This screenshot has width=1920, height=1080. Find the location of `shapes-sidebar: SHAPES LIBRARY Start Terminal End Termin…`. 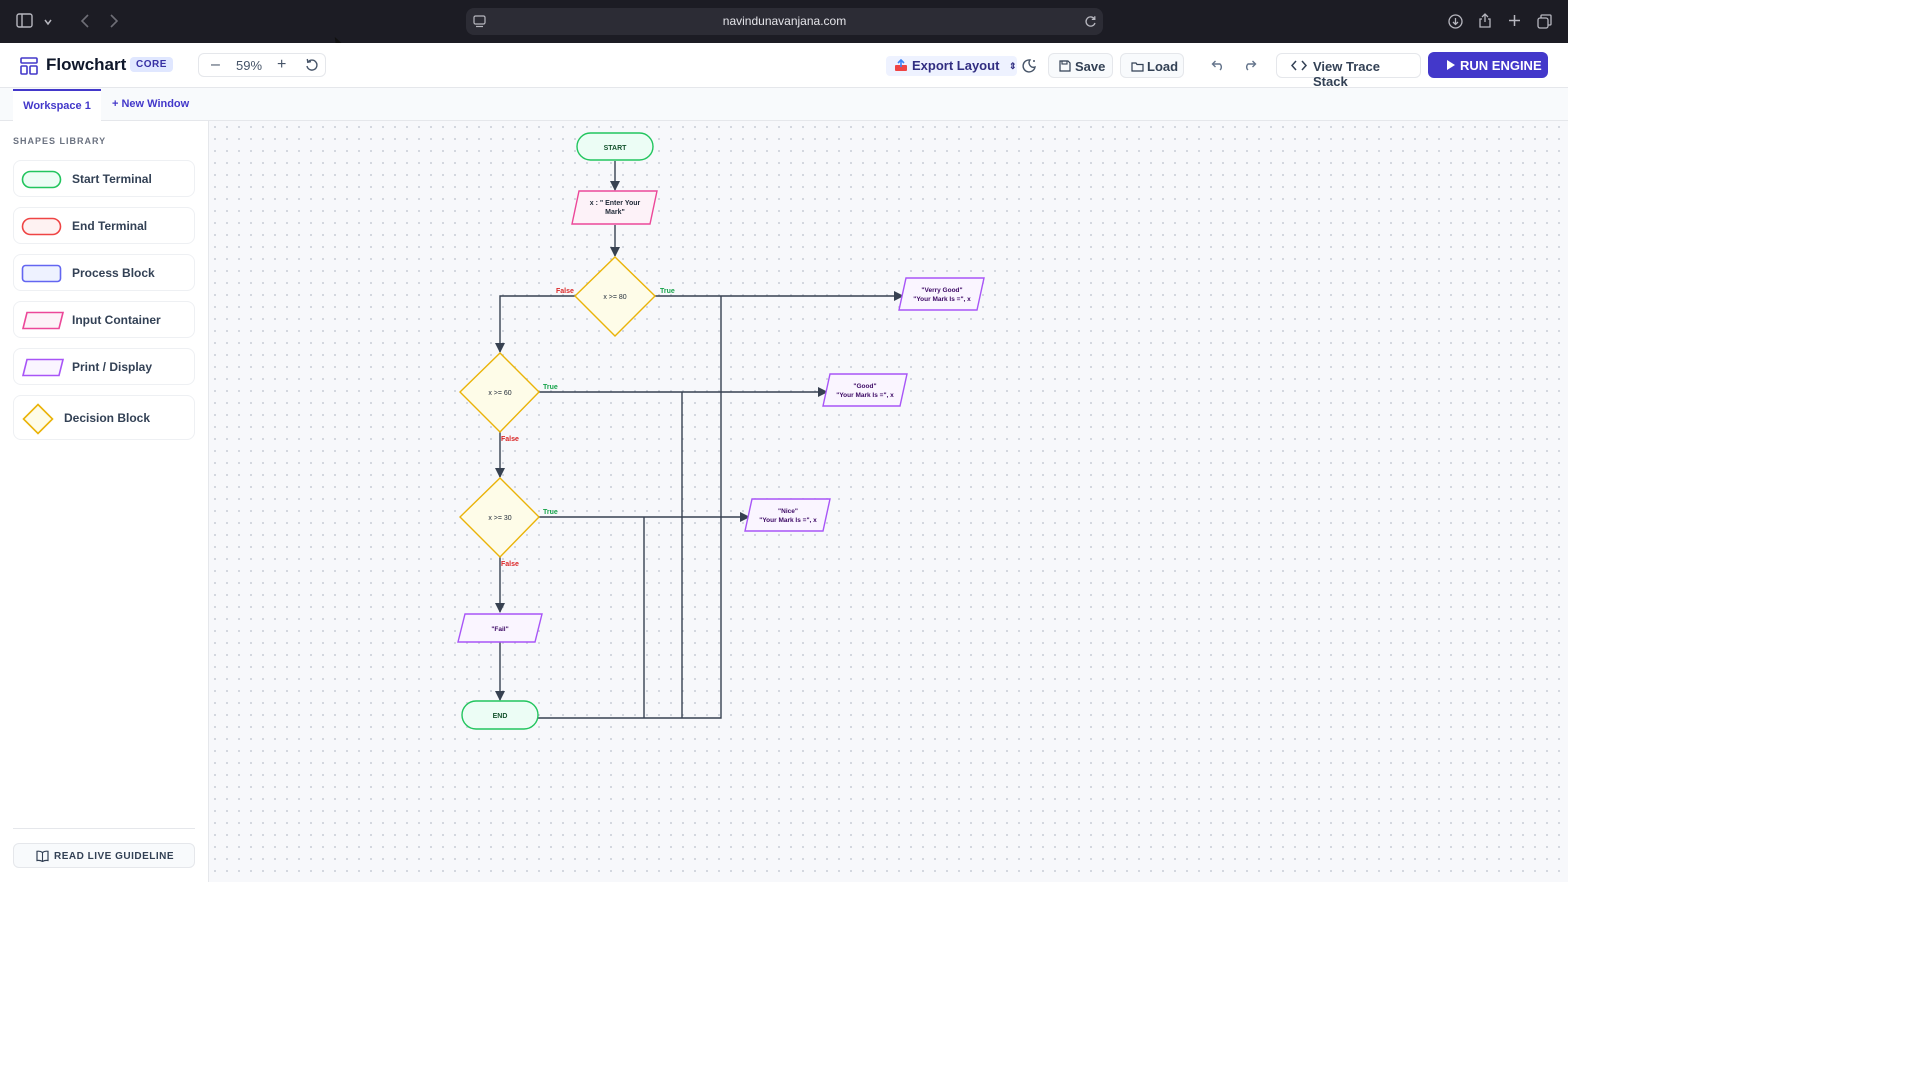

shapes-sidebar: SHAPES LIBRARY Start Terminal End Termin… is located at coordinates (104, 501).